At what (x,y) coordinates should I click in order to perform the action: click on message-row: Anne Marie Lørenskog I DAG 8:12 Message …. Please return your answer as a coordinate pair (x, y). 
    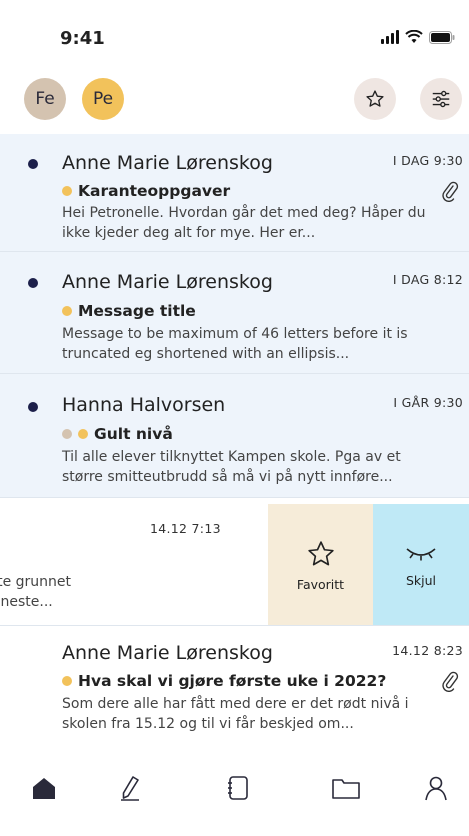
    Looking at the image, I should click on (234, 313).